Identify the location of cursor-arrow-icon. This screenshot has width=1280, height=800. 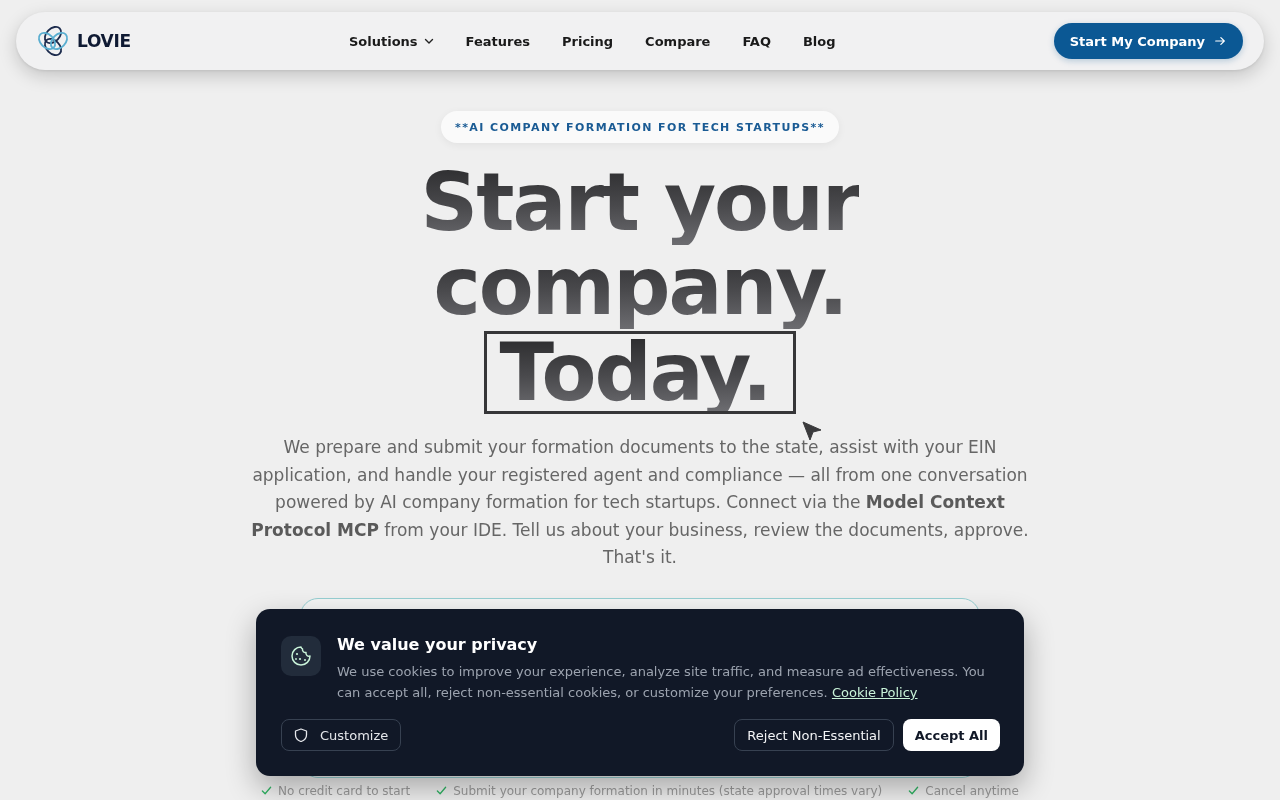
(812, 431).